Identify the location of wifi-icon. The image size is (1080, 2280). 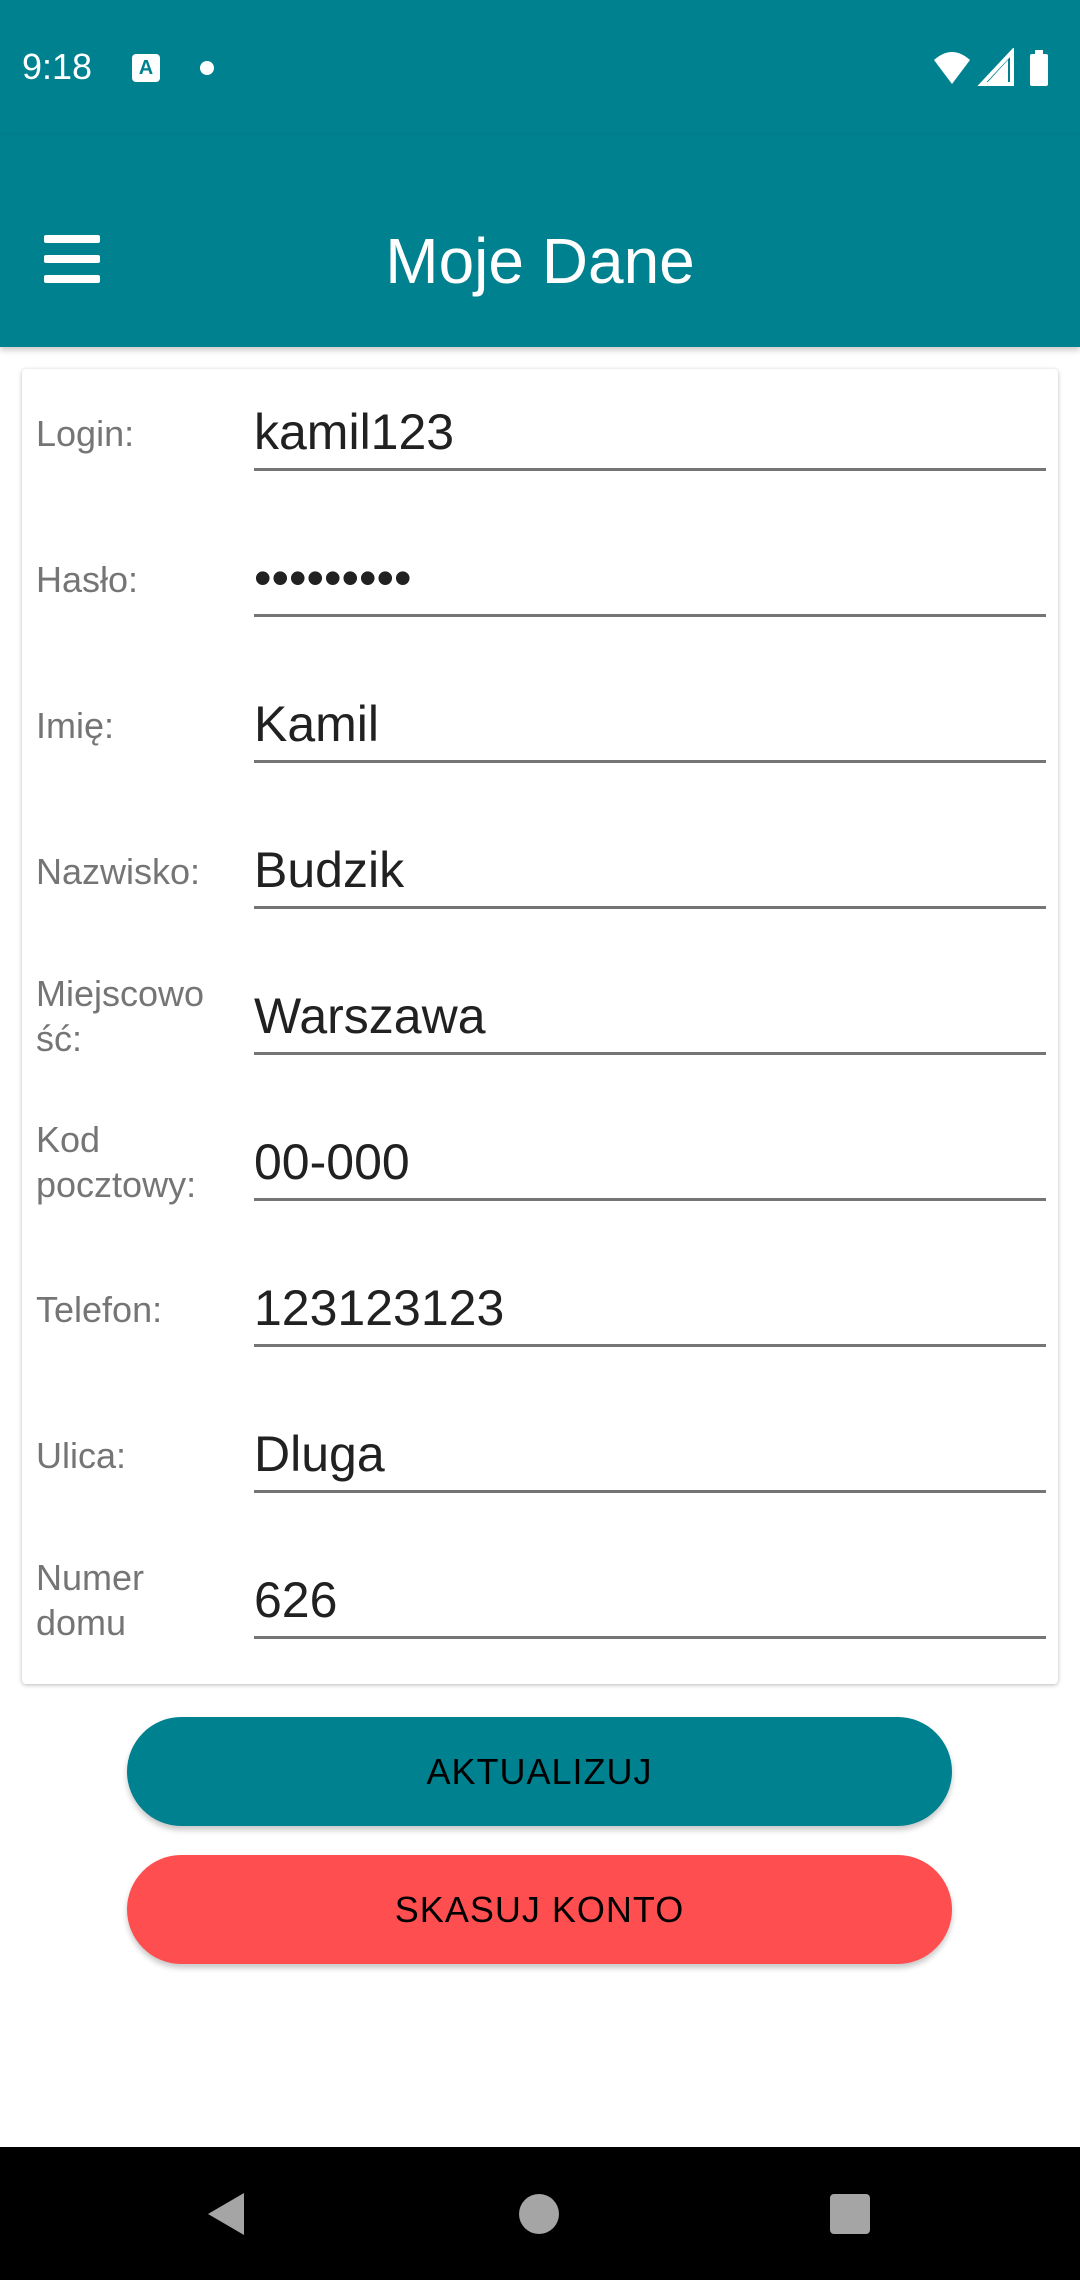
(952, 68).